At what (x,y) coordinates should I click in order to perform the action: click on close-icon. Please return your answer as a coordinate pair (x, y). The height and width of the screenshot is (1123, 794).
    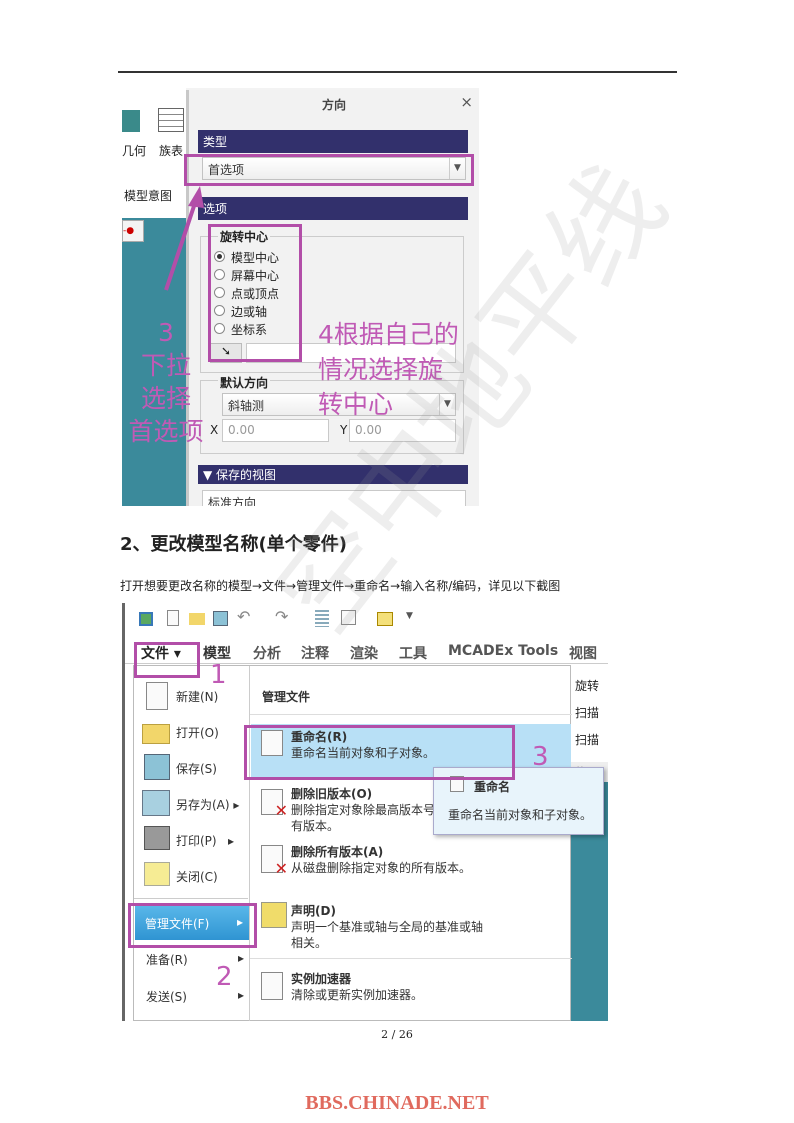
    Looking at the image, I should click on (157, 874).